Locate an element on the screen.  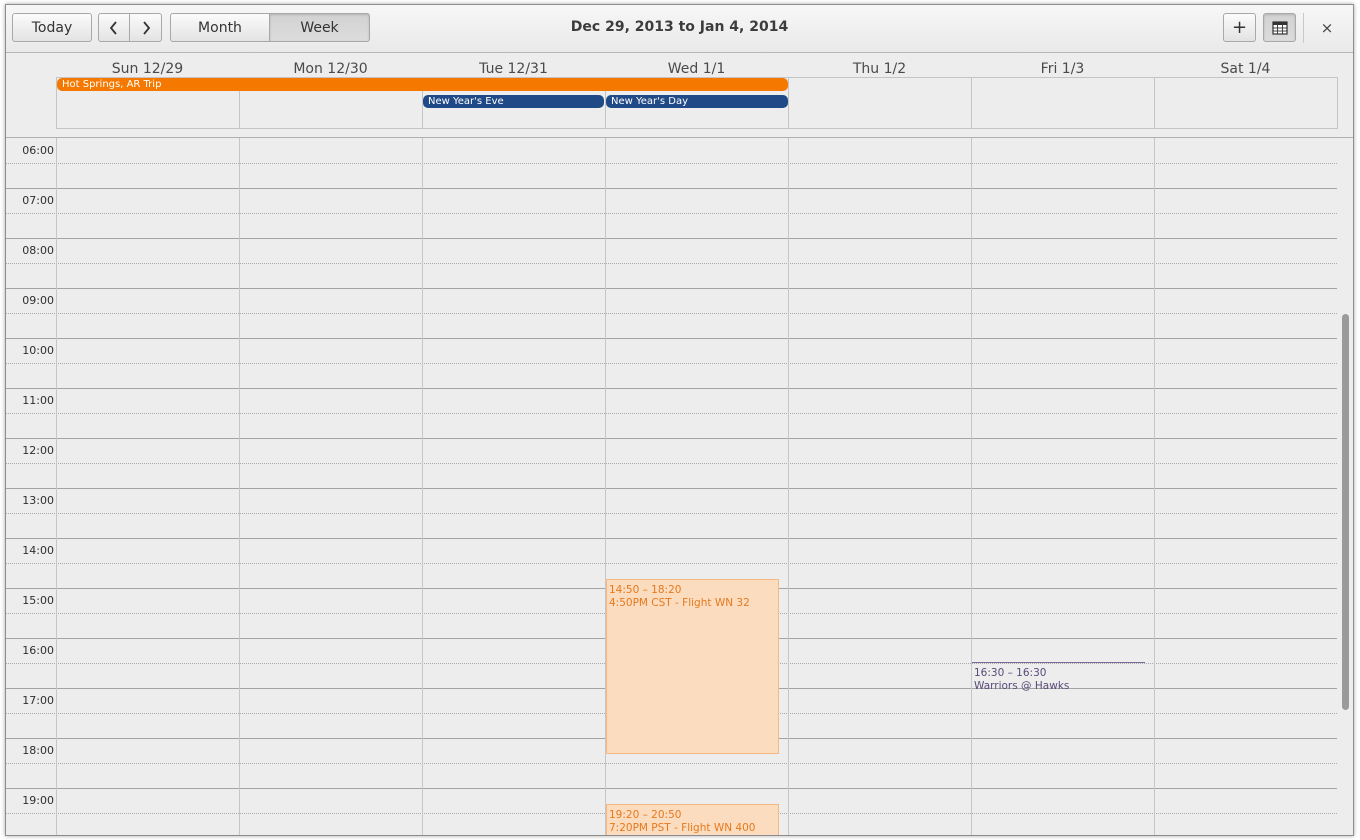
event-title: 7:20PM PST - Flight WN 400 is located at coordinates (682, 828).